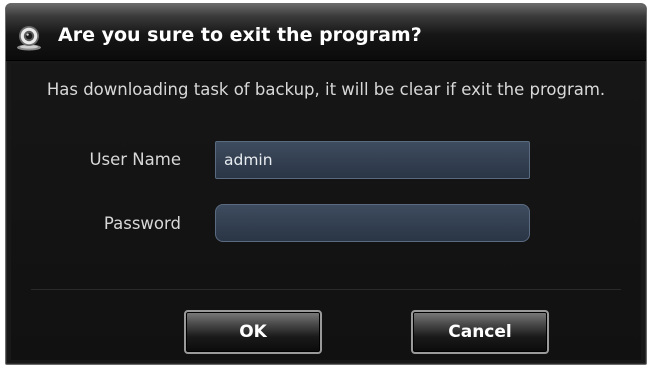 The height and width of the screenshot is (369, 651). I want to click on username-input, so click(372, 160).